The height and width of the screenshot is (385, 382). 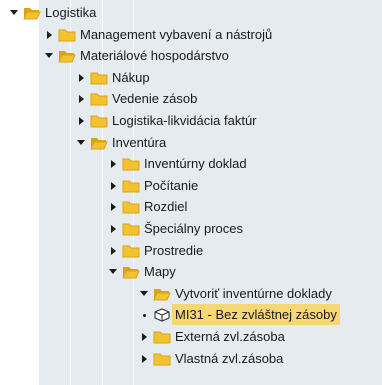 I want to click on tree-node: Vedenie zásob, so click(x=137, y=98).